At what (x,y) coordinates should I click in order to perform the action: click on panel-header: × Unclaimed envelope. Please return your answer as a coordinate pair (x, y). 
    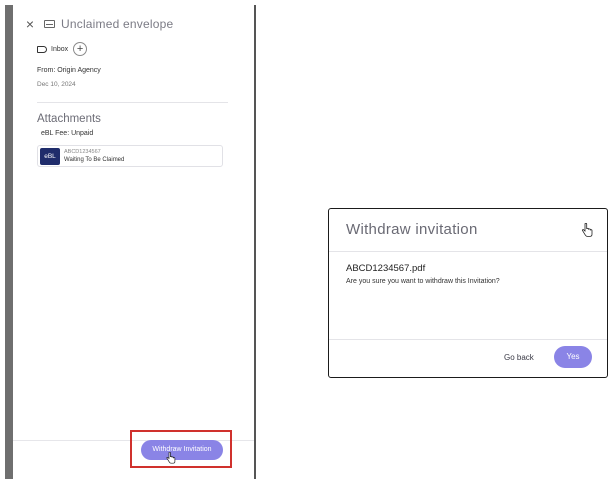
    Looking at the image, I should click on (98, 24).